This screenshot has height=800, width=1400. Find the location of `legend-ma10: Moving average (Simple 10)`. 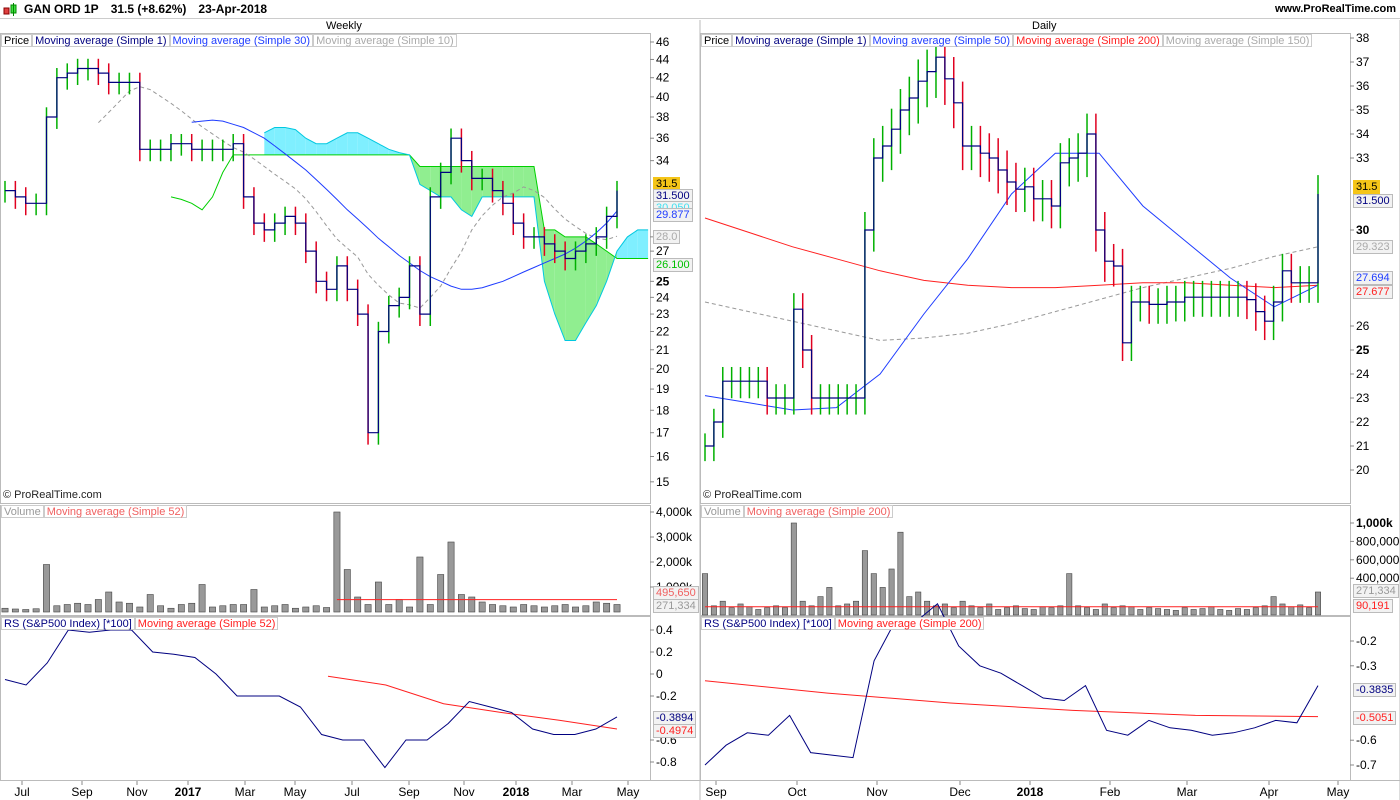

legend-ma10: Moving average (Simple 10) is located at coordinates (385, 40).